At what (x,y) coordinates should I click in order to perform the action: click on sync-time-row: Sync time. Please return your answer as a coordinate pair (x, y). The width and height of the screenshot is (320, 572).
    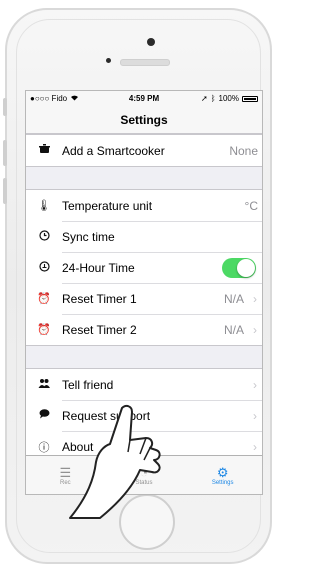
    Looking at the image, I should click on (144, 236).